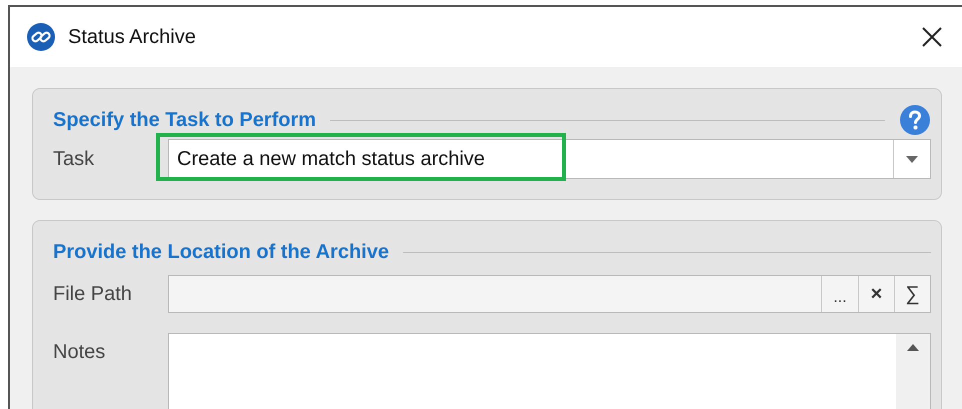 The width and height of the screenshot is (962, 409). What do you see at coordinates (912, 159) in the screenshot?
I see `caret-icon` at bounding box center [912, 159].